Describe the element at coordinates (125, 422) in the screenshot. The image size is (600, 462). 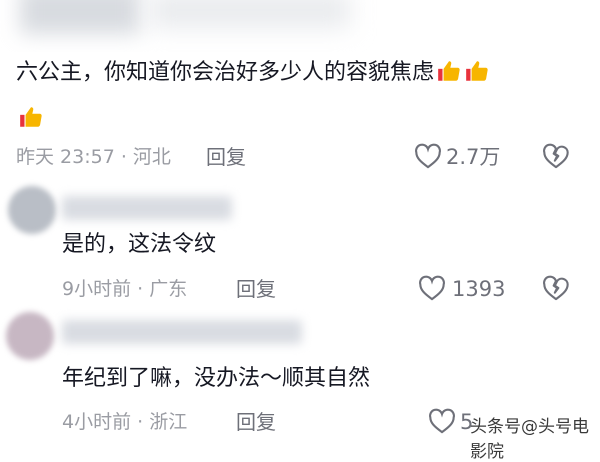
I see `comment-meta: 4小时前 · 浙江` at that location.